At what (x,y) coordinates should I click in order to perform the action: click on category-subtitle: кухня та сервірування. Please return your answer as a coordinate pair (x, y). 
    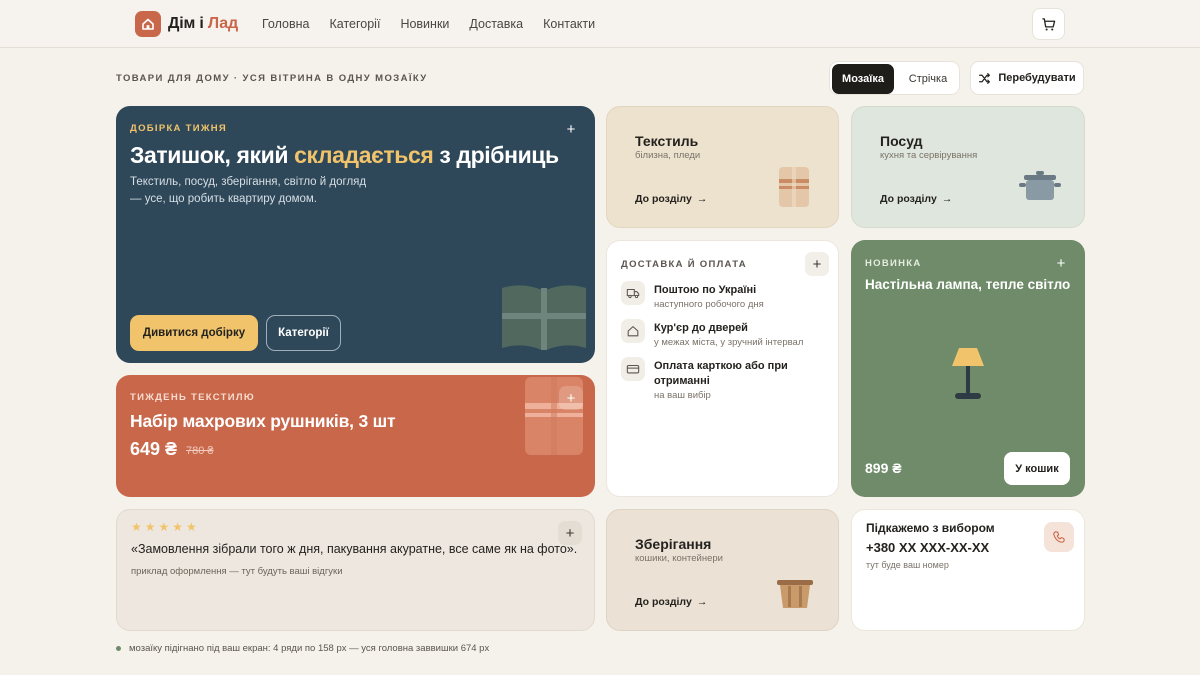
    Looking at the image, I should click on (929, 155).